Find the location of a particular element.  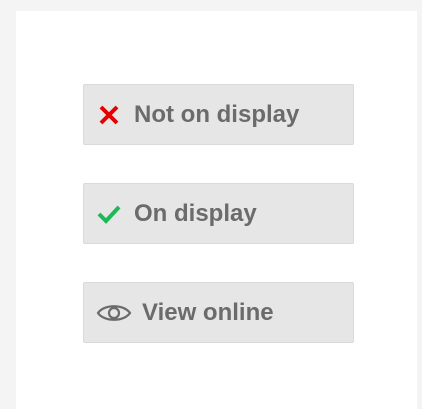

on-display-button: On display is located at coordinates (218, 213).